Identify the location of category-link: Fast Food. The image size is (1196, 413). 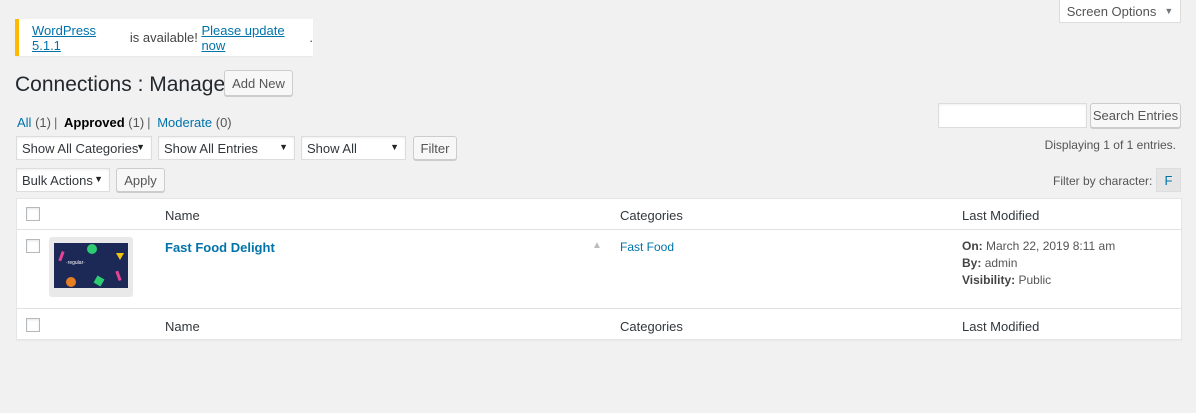
(647, 247).